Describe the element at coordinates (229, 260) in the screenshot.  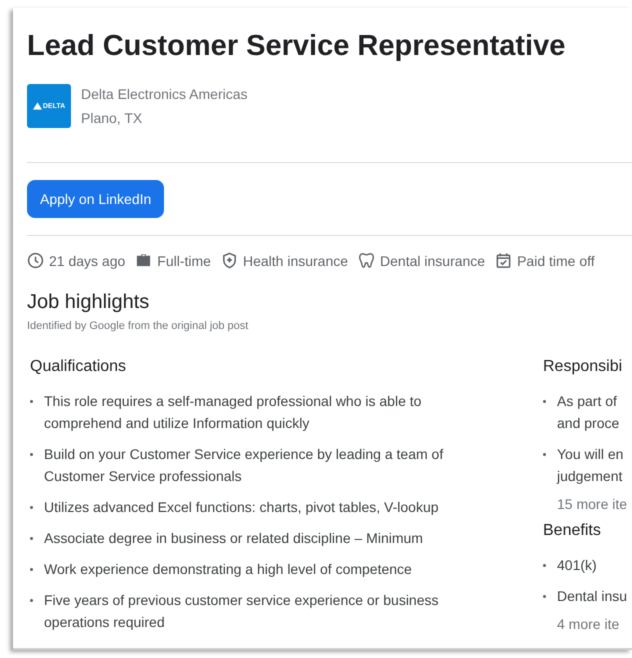
I see `shield-plus-icon` at that location.